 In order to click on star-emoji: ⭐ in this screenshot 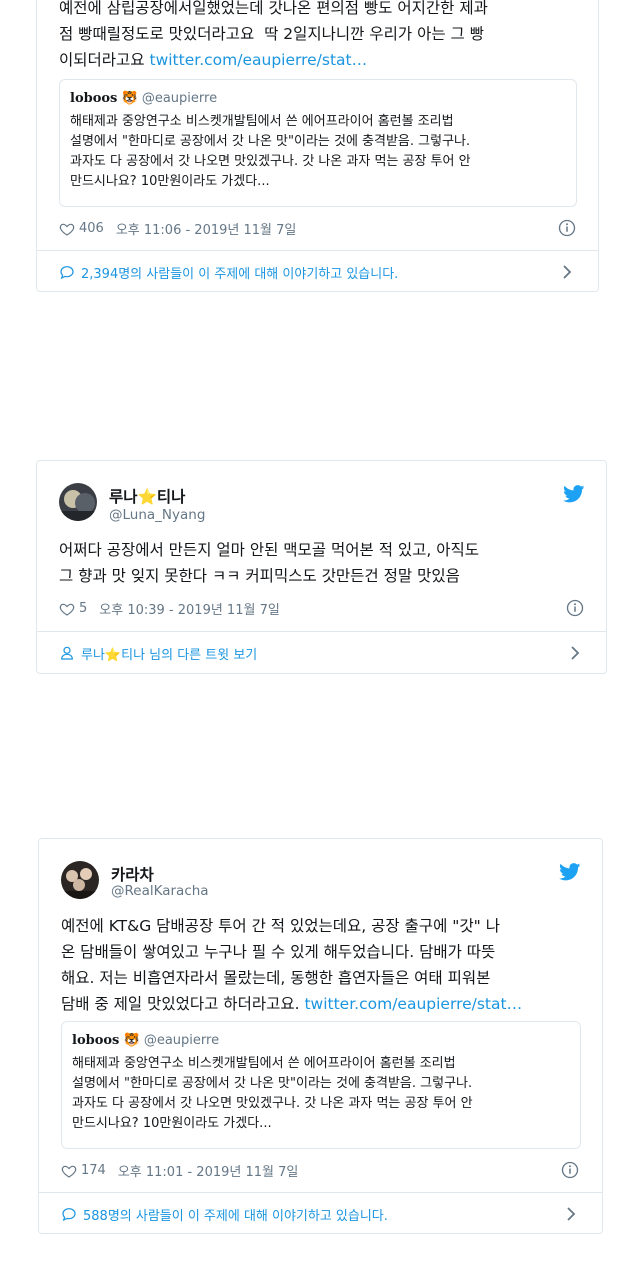, I will do `click(147, 497)`.